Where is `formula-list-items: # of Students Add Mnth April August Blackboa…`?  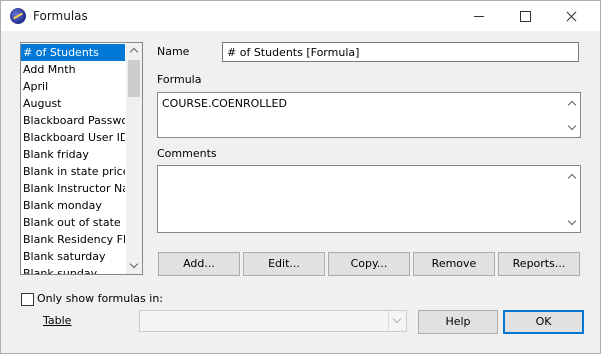 formula-list-items: # of Students Add Mnth April August Blackboa… is located at coordinates (73, 159).